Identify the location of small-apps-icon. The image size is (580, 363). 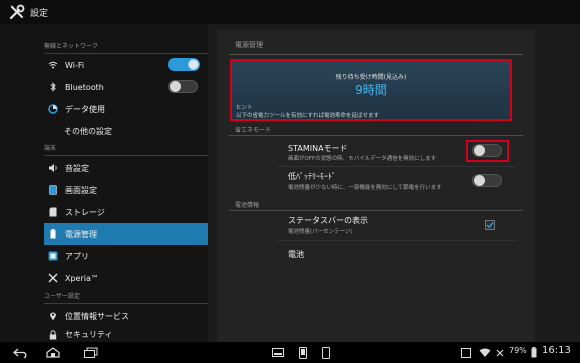
(278, 352).